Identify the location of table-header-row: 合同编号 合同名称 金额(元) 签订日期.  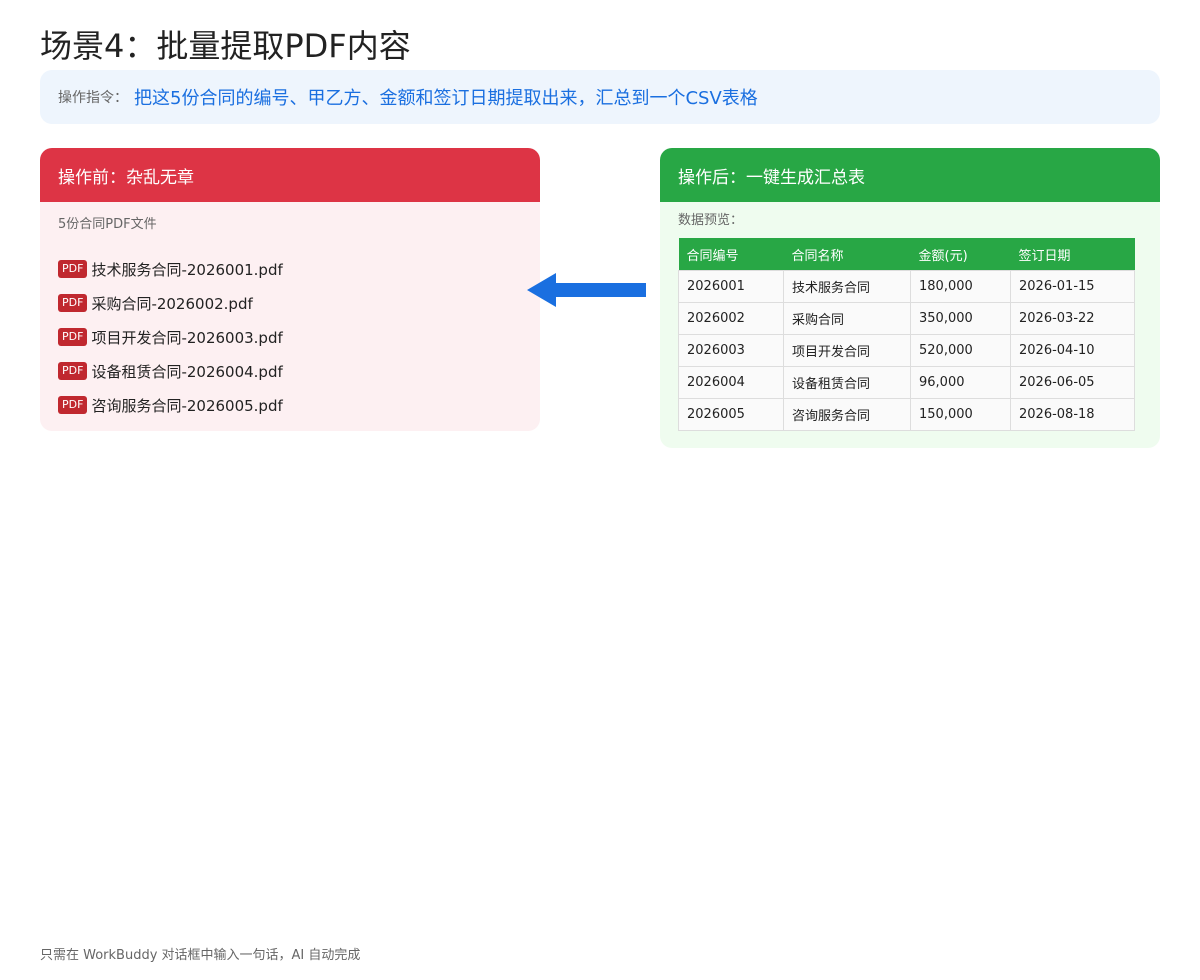
(906, 254).